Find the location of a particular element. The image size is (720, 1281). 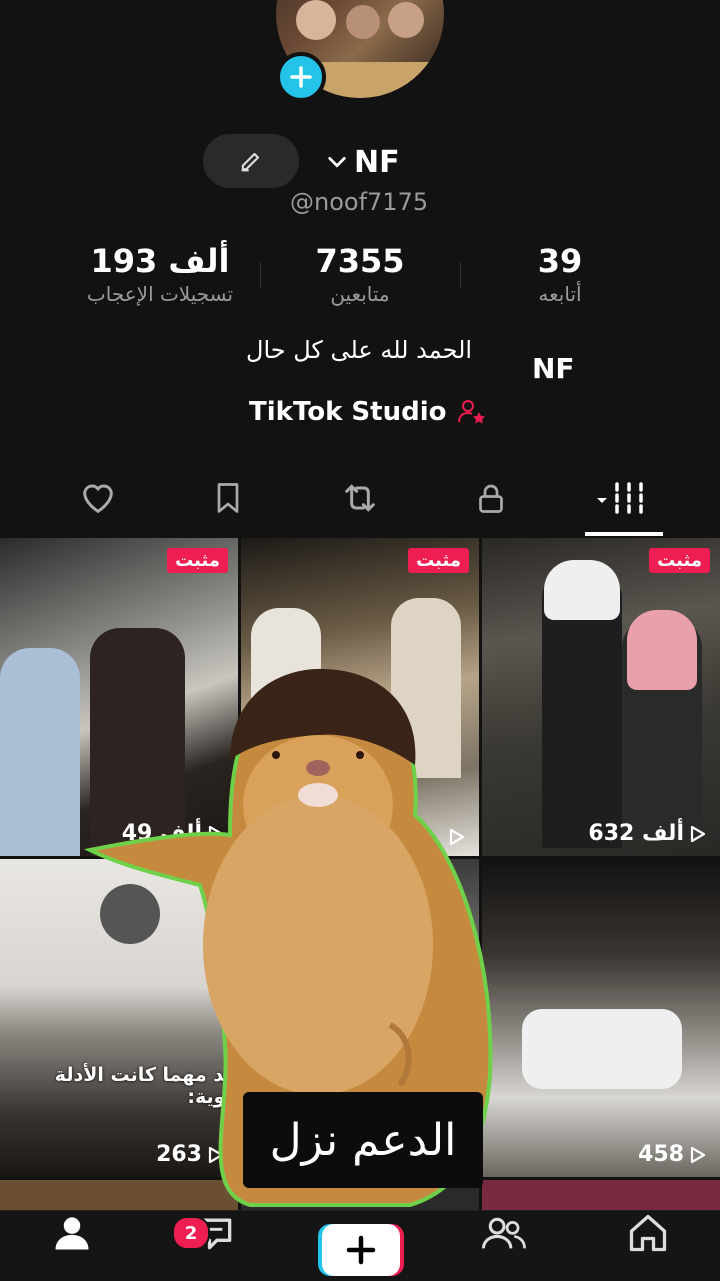

nav-friends is located at coordinates (504, 1246).